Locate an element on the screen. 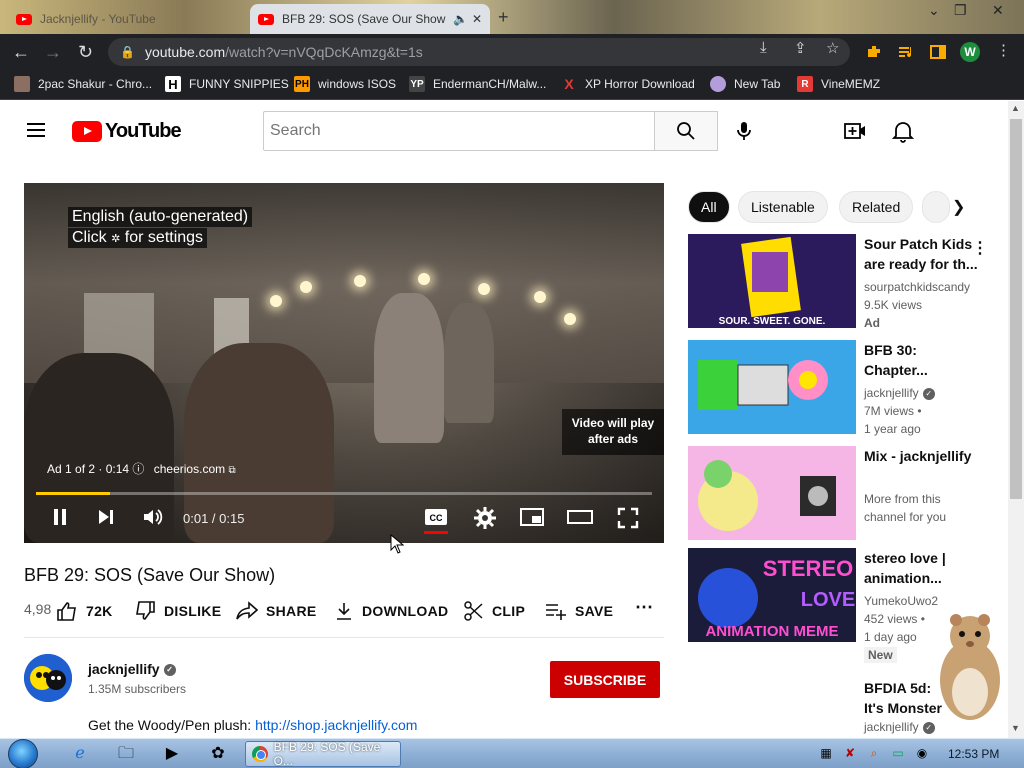 Image resolution: width=1024 pixels, height=768 pixels. save-button: SAVE is located at coordinates (579, 611).